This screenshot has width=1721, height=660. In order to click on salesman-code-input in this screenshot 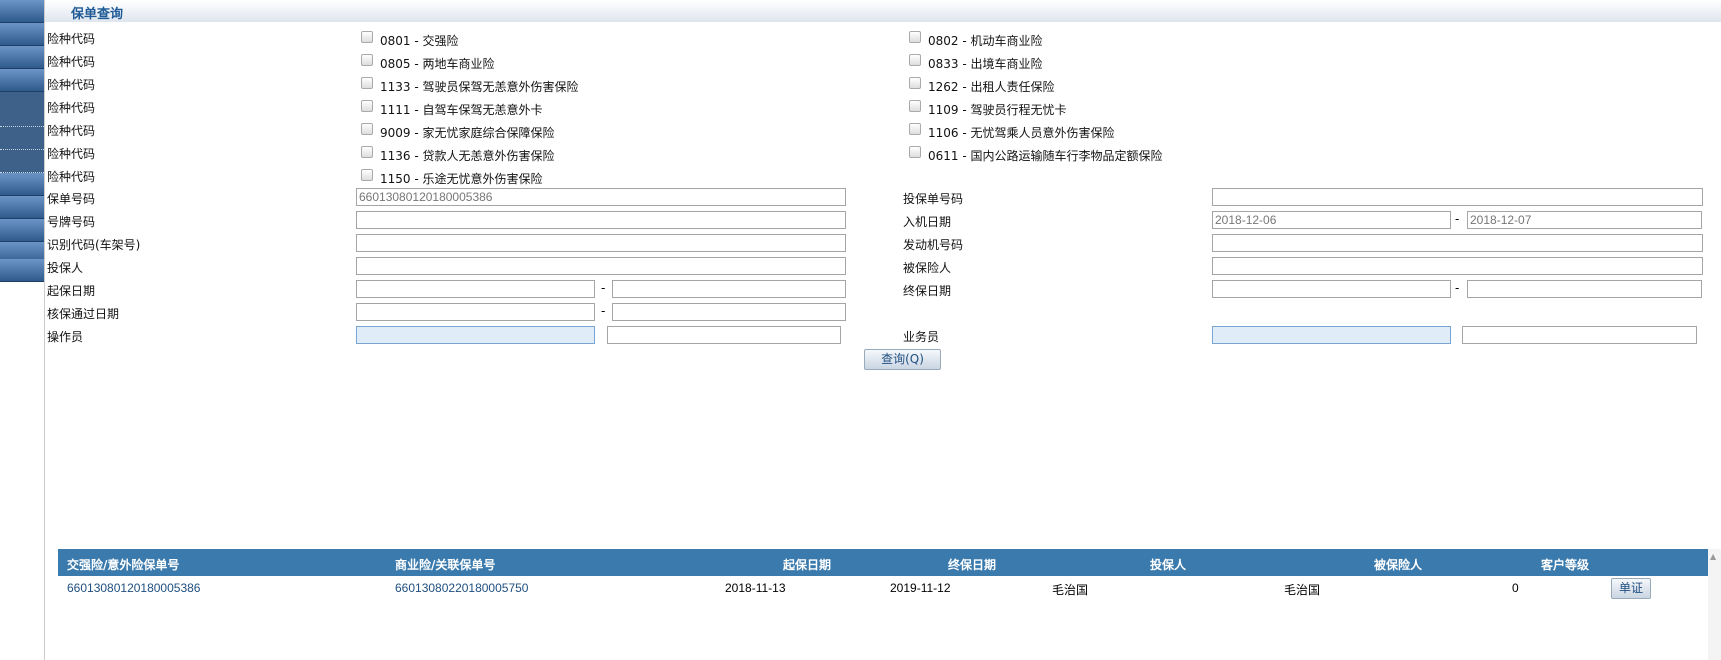, I will do `click(1331, 335)`.